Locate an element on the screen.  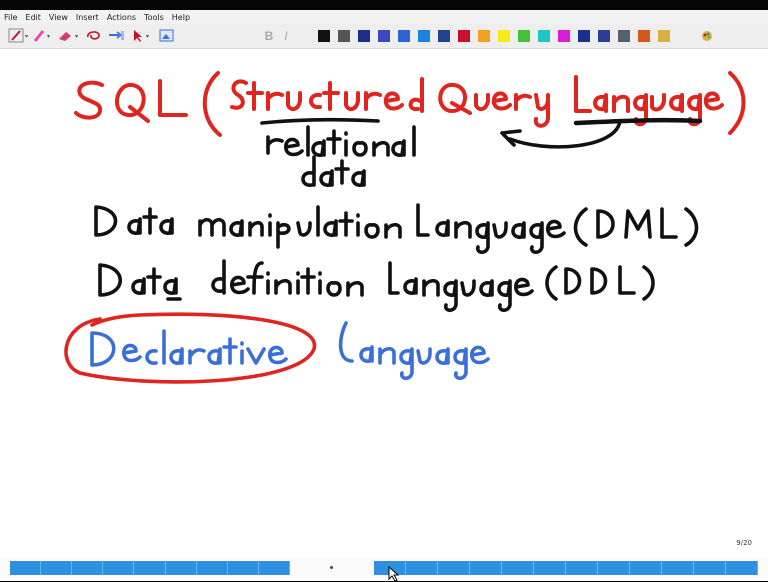
menu-bar: File Edit View Insert Actions Tools Help is located at coordinates (384, 17).